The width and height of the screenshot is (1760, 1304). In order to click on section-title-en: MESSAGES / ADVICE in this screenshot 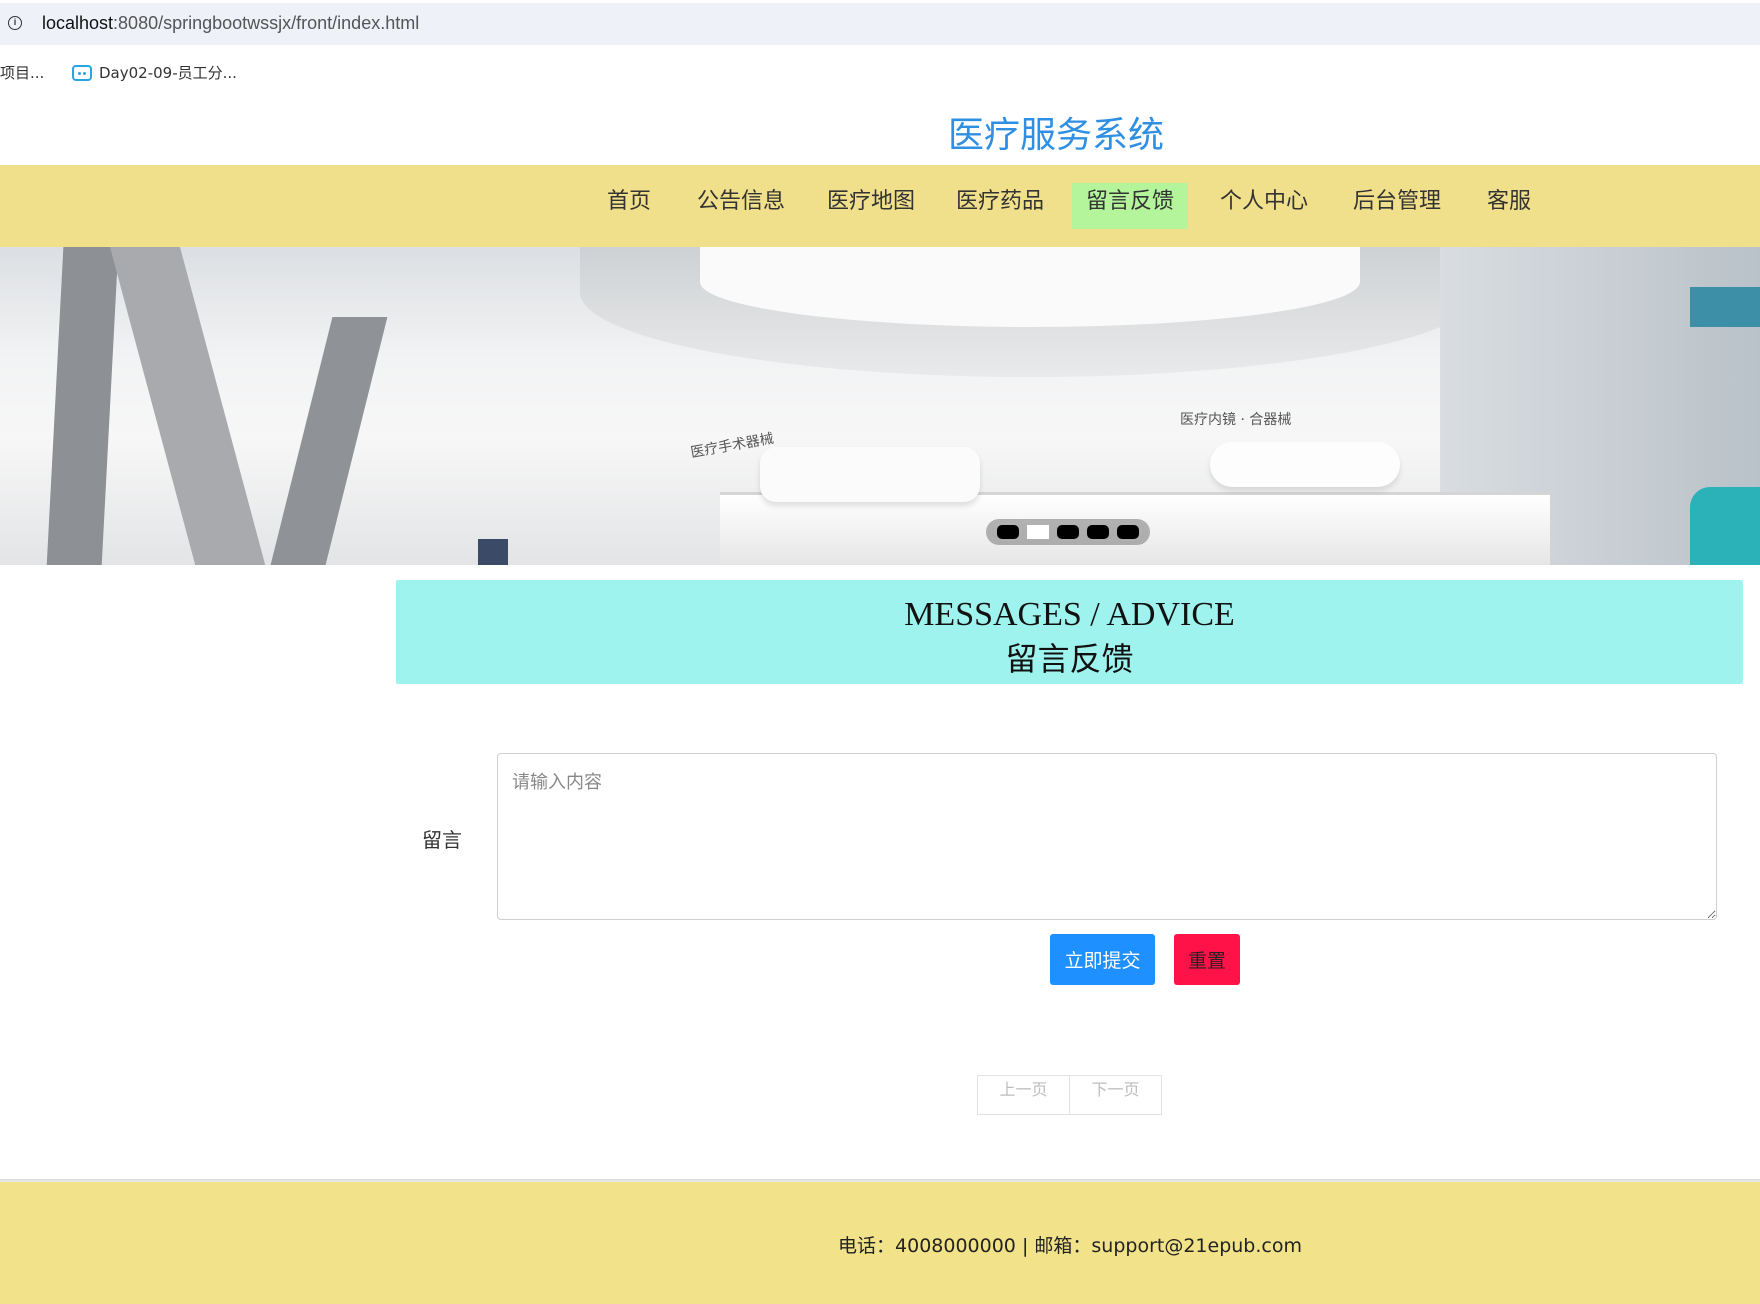, I will do `click(1069, 614)`.